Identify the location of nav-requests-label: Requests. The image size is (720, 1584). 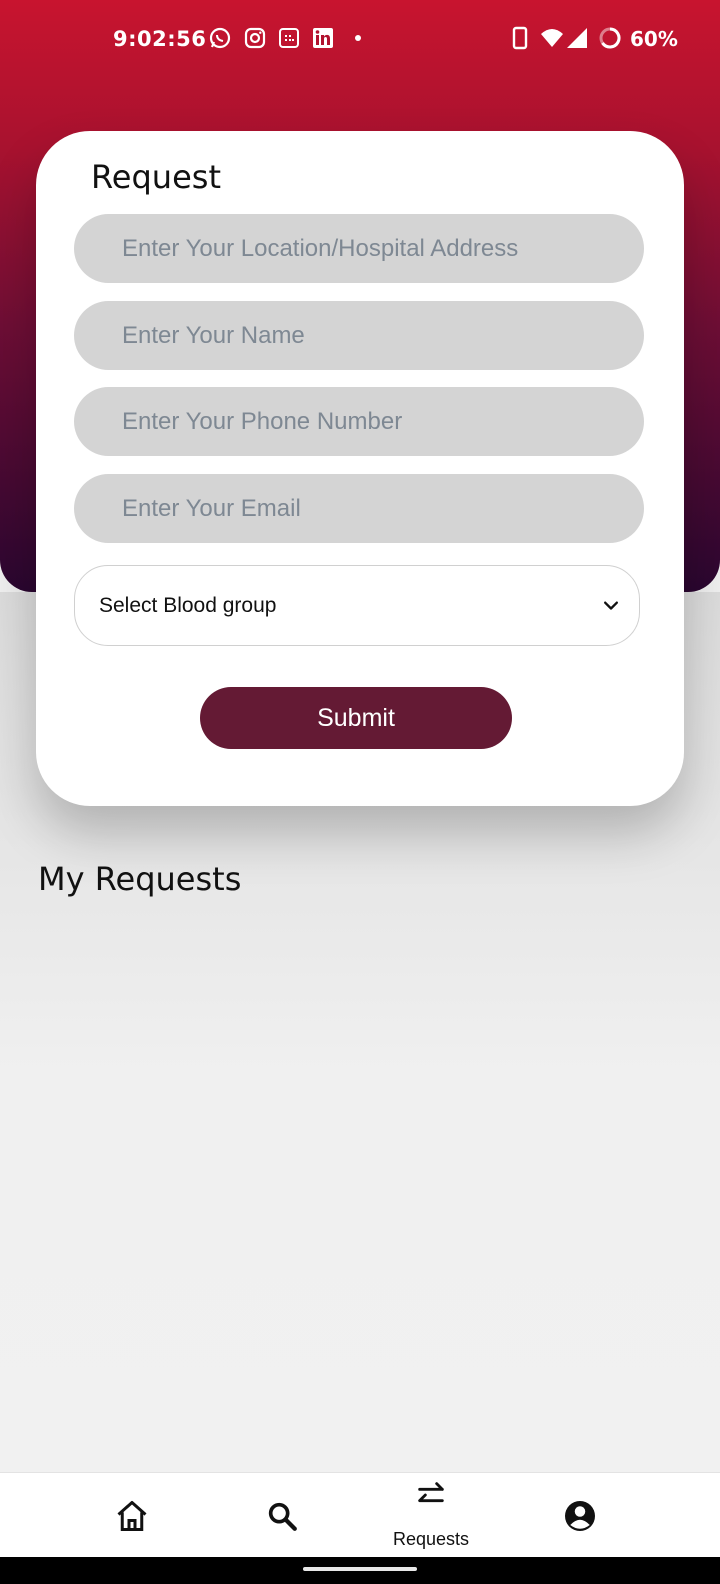
(431, 1539).